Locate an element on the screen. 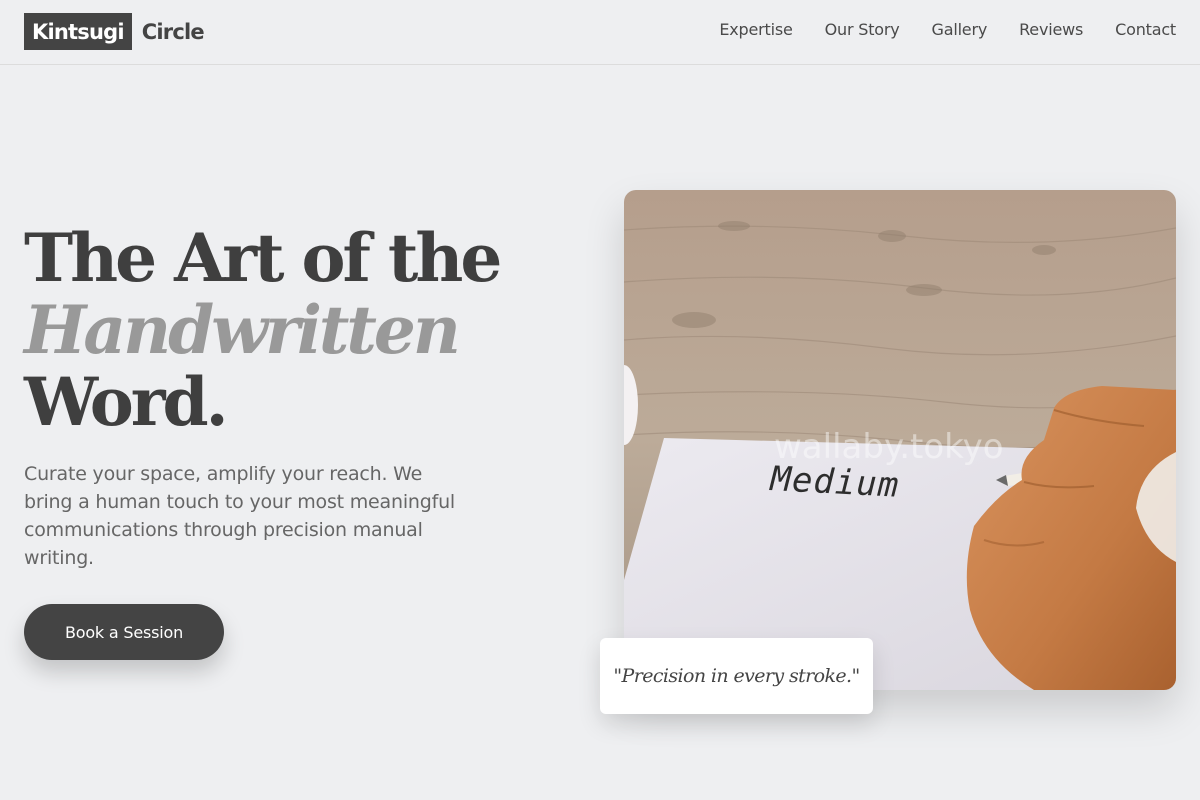 This screenshot has height=800, width=1200. logo-text: Circle is located at coordinates (173, 31).